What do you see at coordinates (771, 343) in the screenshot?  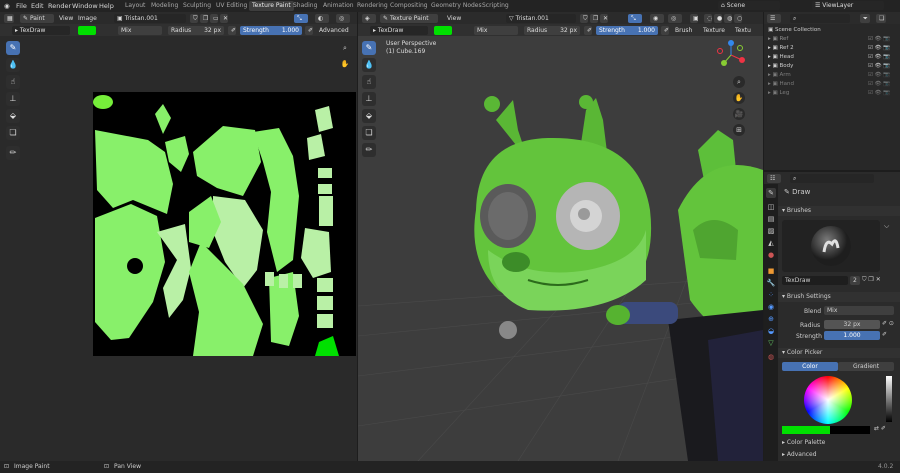 I see `mesh-tab-icon: ▽` at bounding box center [771, 343].